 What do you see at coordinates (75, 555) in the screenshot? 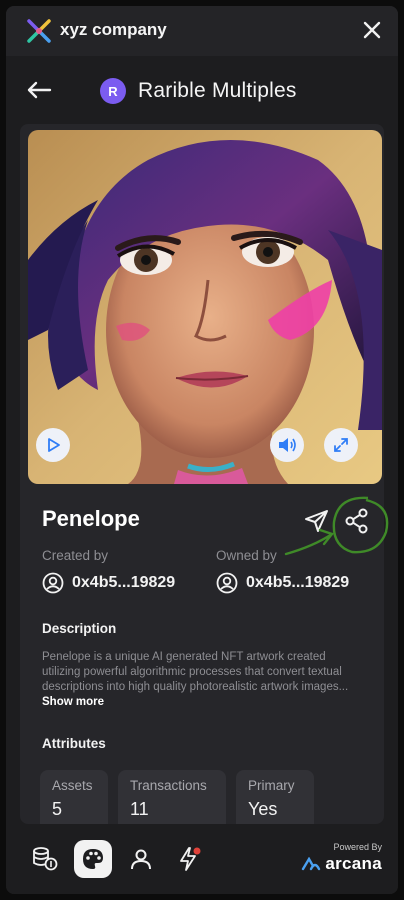
I see `created-by-label: Created by` at bounding box center [75, 555].